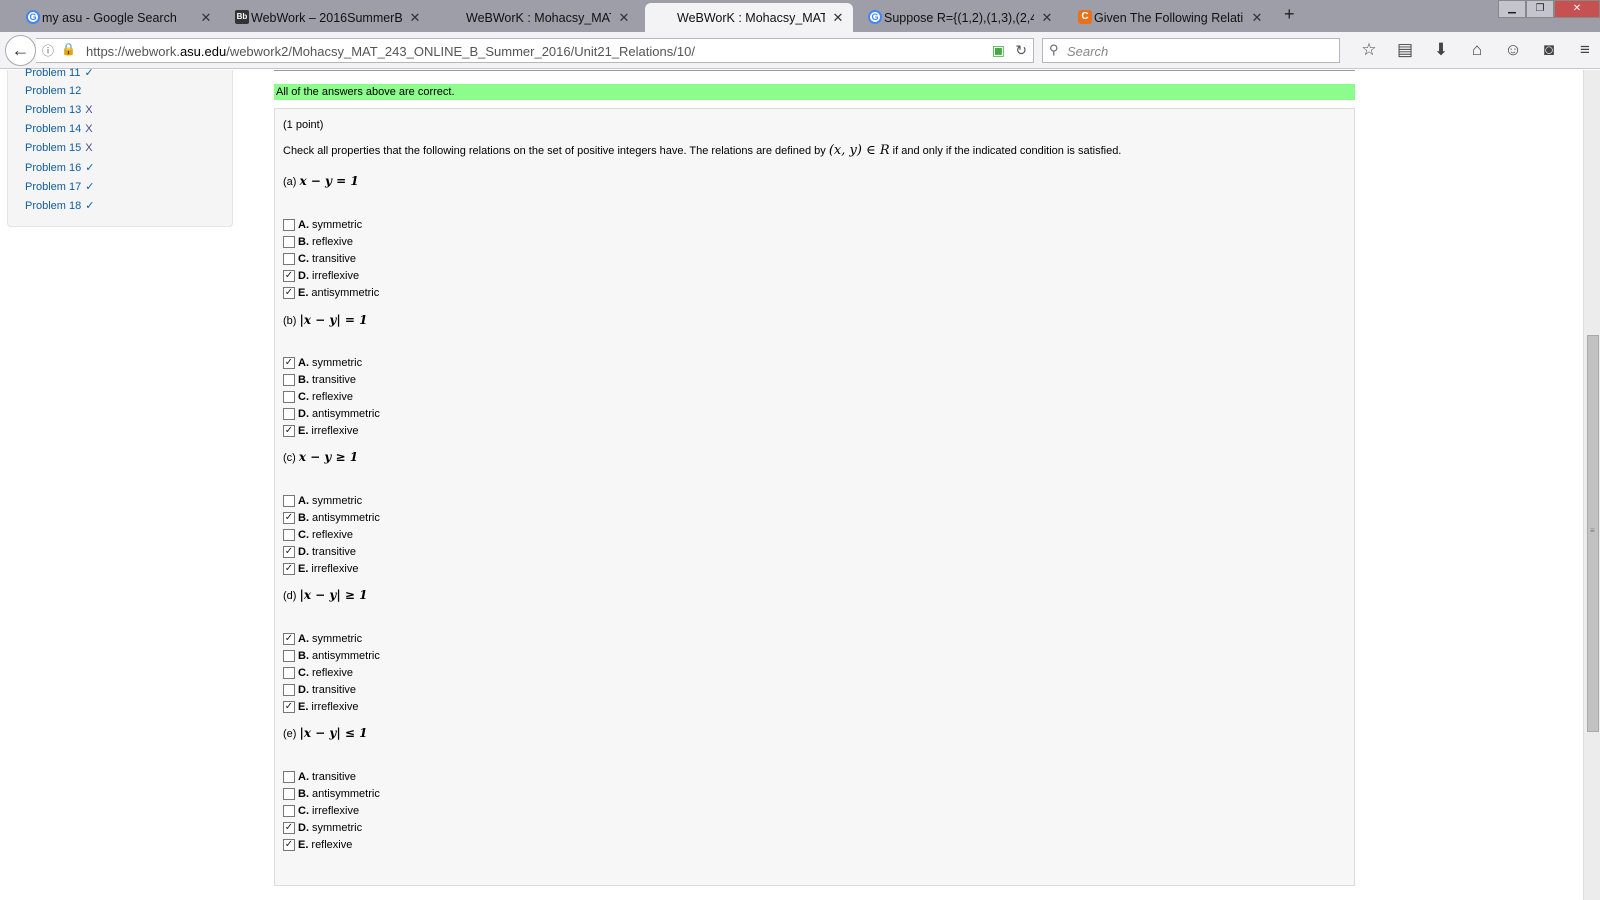 This screenshot has width=1600, height=900. What do you see at coordinates (1441, 50) in the screenshot?
I see `download-icon: ⬇` at bounding box center [1441, 50].